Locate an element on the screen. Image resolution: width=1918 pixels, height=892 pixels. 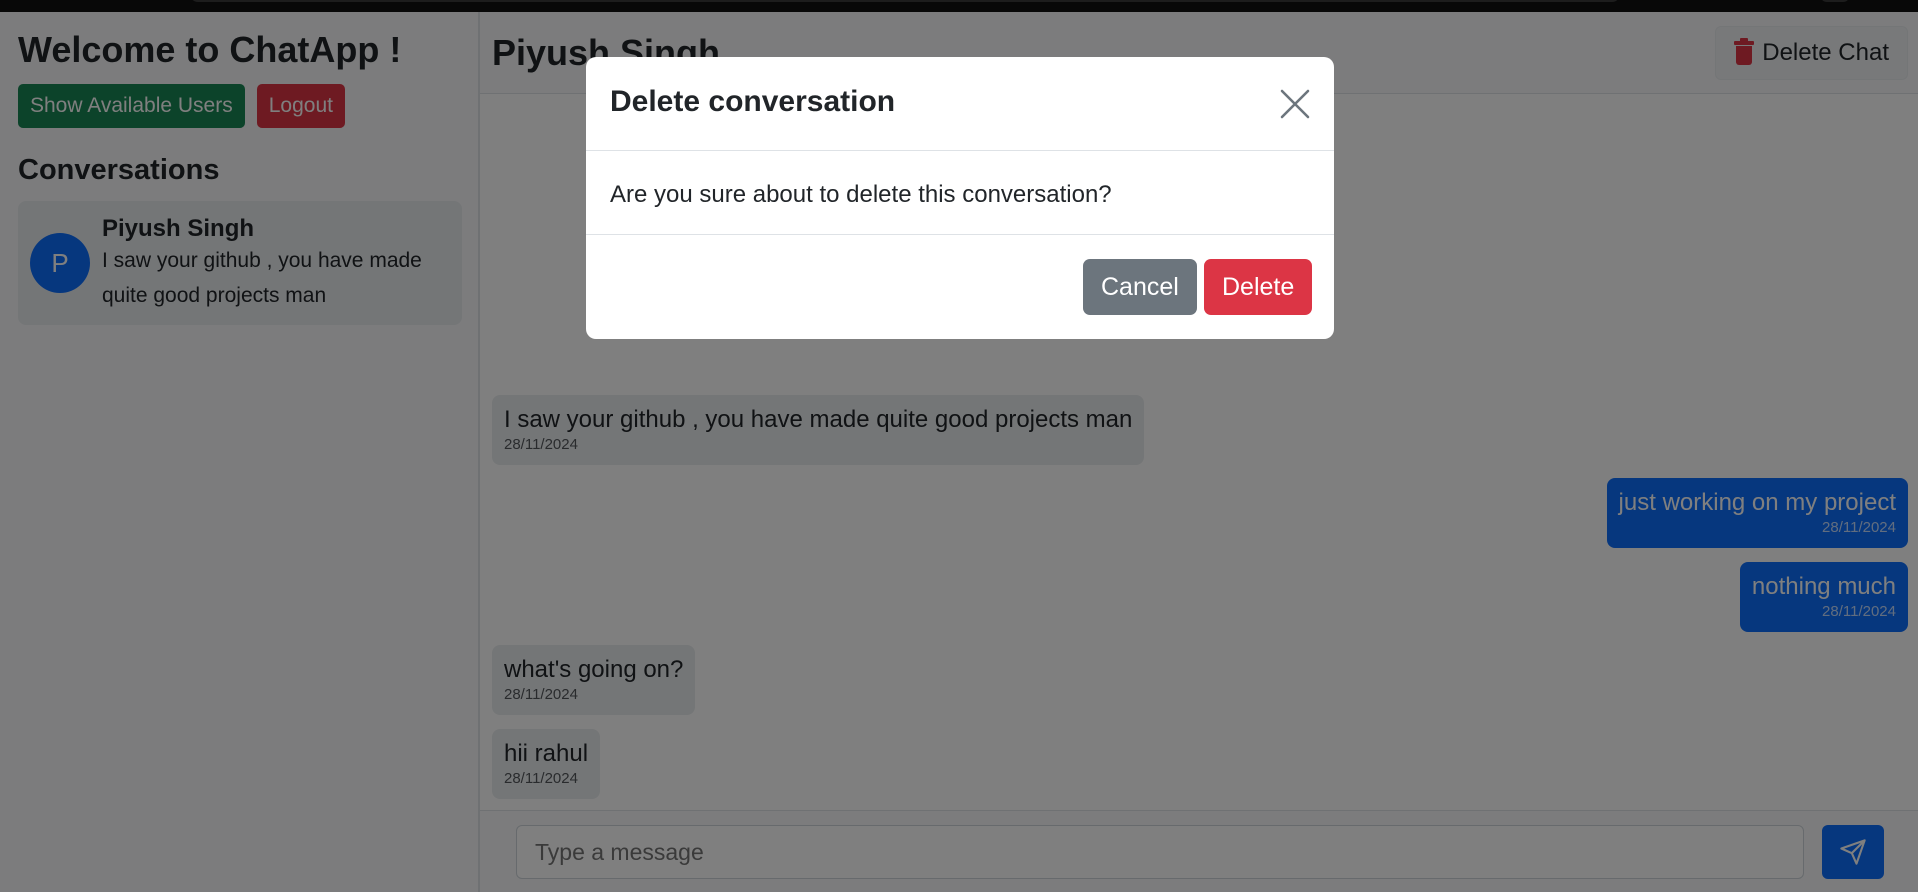
close-icon is located at coordinates (1295, 104).